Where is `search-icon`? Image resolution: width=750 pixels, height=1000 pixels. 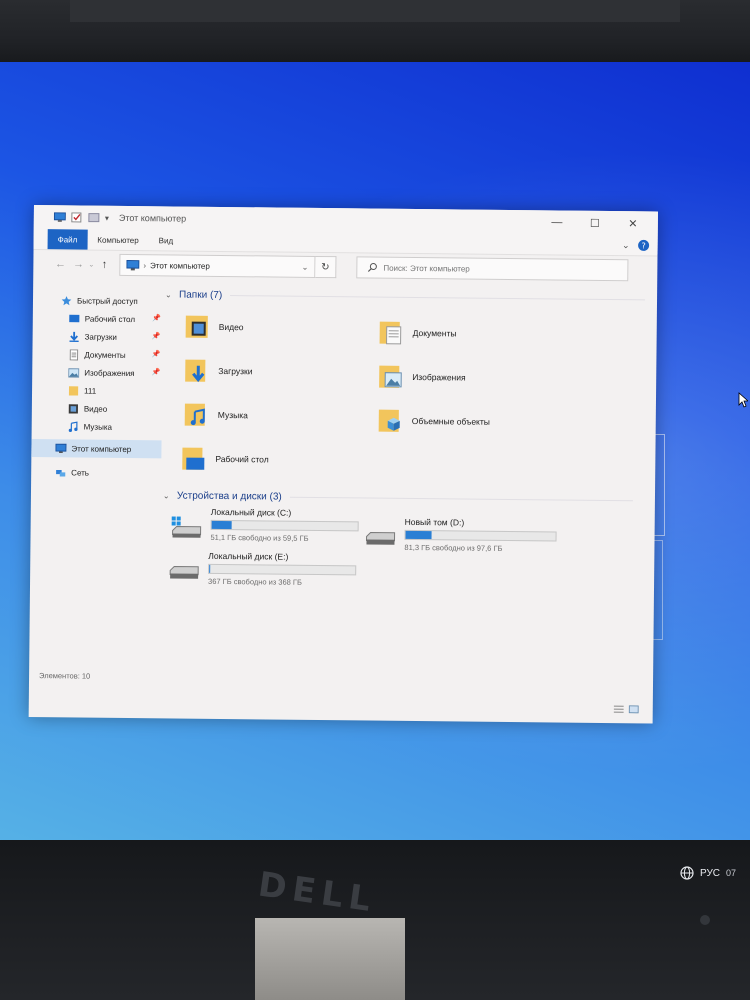
search-icon is located at coordinates (372, 267).